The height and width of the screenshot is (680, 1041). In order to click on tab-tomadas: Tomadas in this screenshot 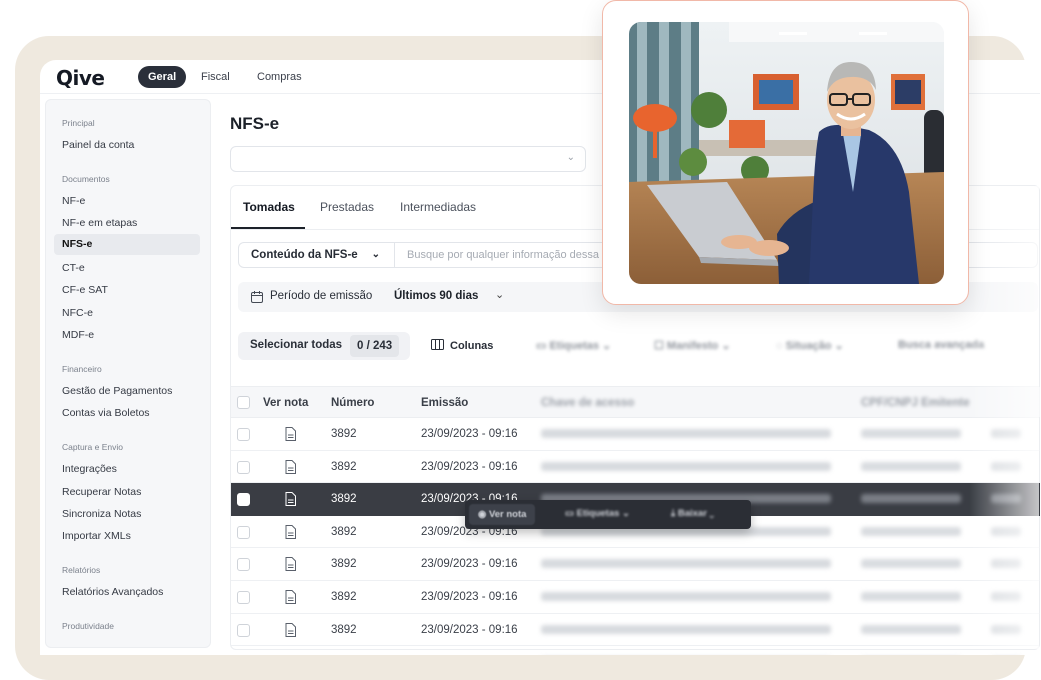, I will do `click(269, 207)`.